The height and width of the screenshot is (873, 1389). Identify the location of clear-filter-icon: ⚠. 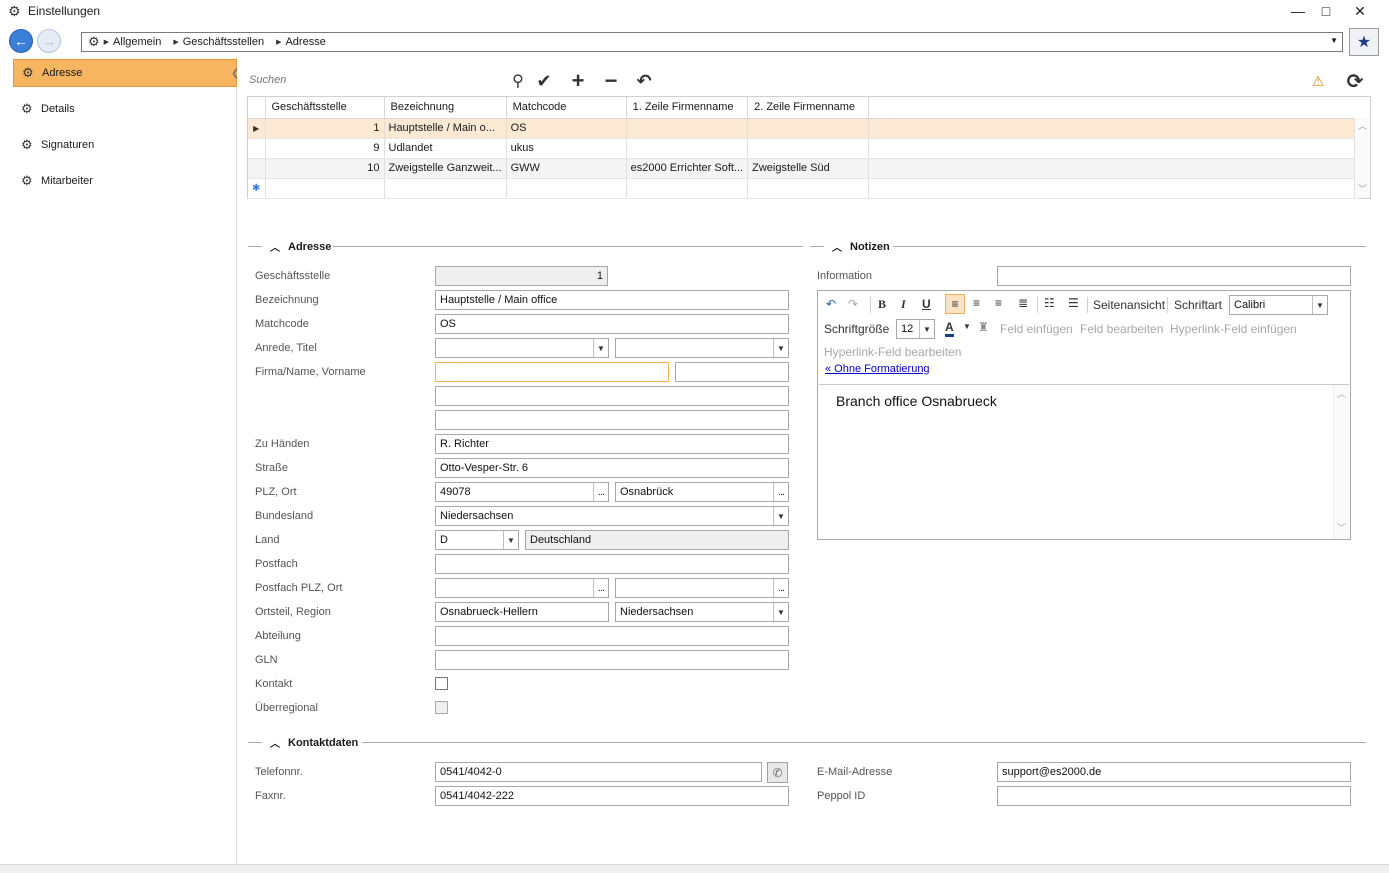
(1318, 81).